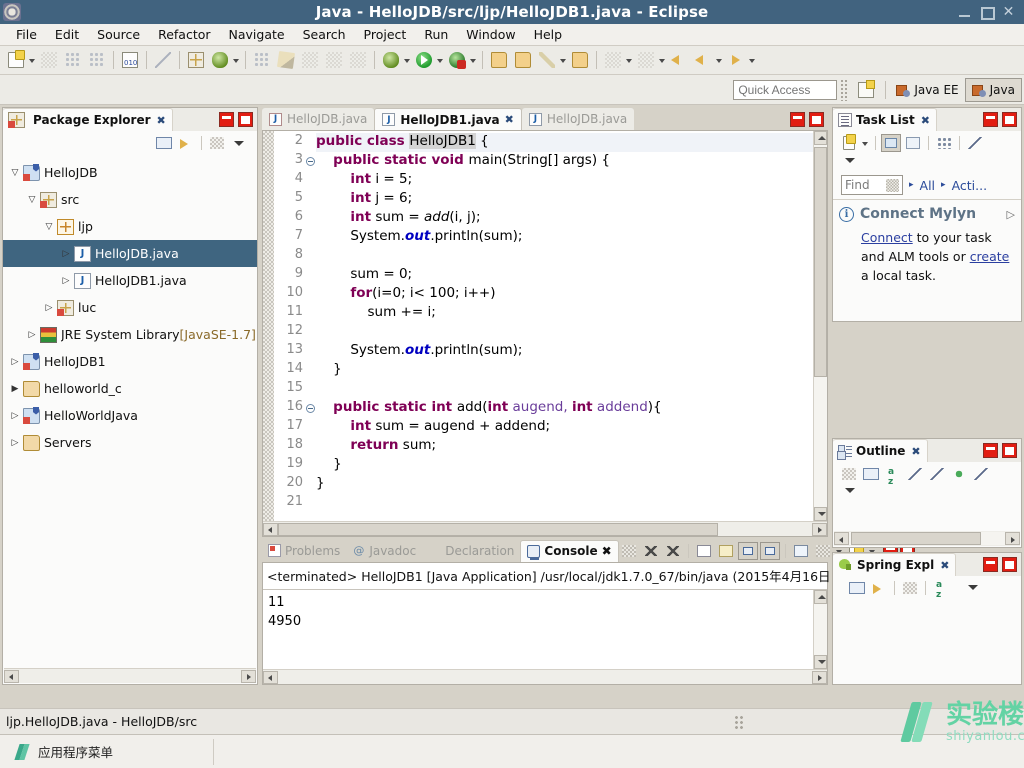 The image size is (1024, 768). What do you see at coordinates (564, 294) in the screenshot?
I see `code-line: for(i=0; i< 100; i++)` at bounding box center [564, 294].